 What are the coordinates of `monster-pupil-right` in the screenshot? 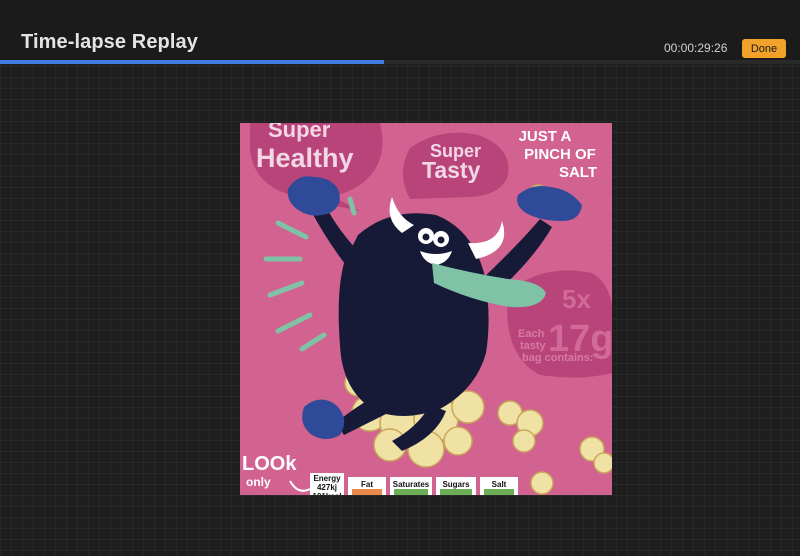 It's located at (441, 240).